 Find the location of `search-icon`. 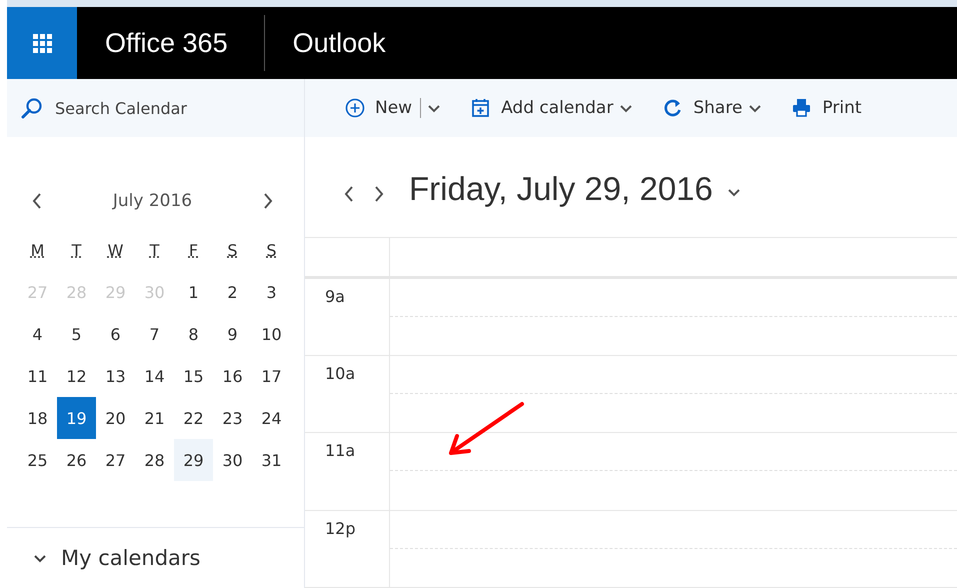

search-icon is located at coordinates (32, 108).